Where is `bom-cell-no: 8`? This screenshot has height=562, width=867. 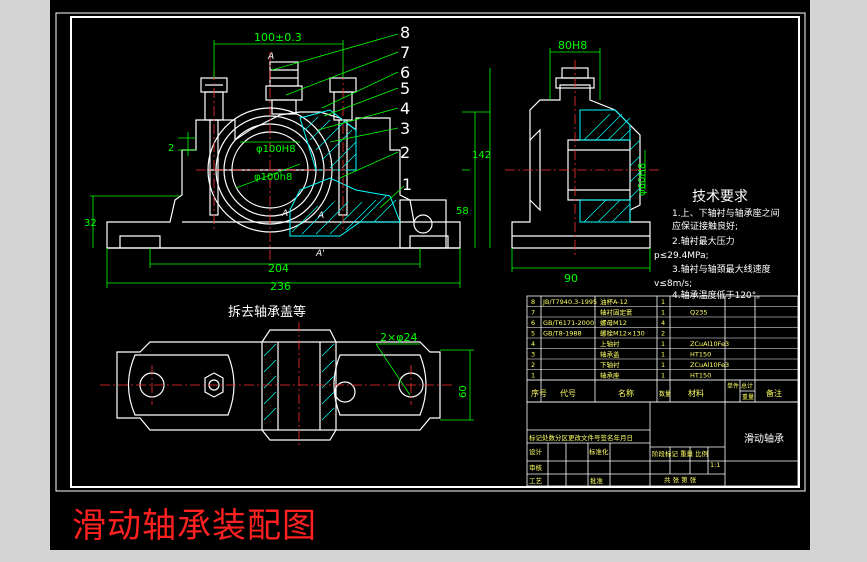
bom-cell-no: 8 is located at coordinates (533, 302).